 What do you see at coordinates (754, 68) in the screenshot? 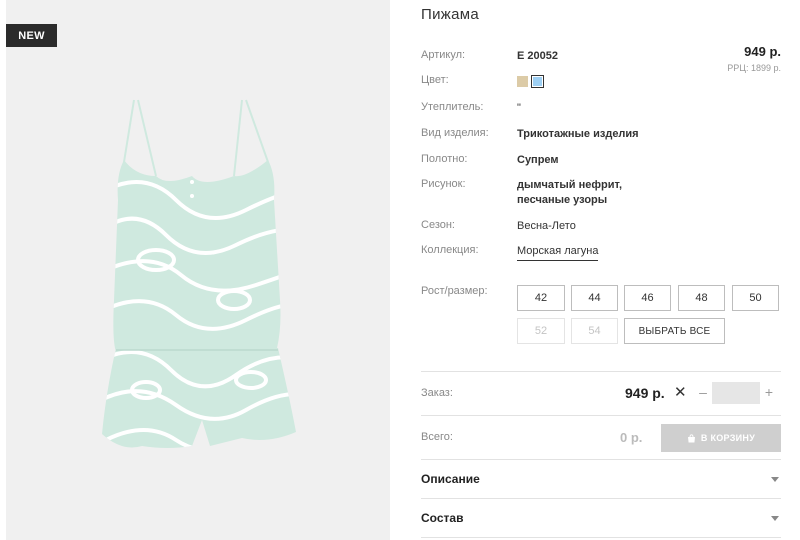
I see `recommended-price: РРЦ: 1899 р.` at bounding box center [754, 68].